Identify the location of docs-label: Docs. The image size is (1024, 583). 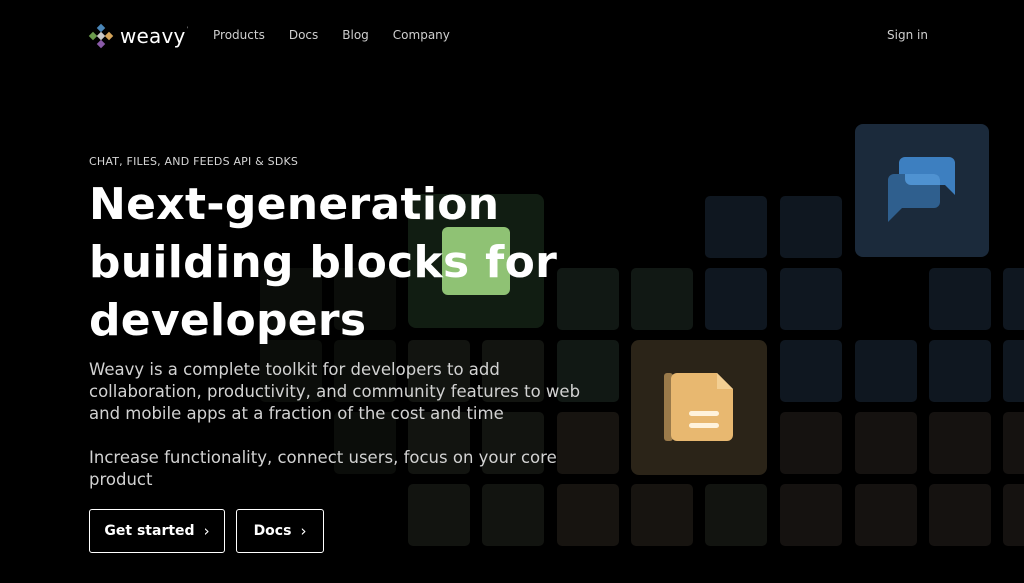
(272, 531).